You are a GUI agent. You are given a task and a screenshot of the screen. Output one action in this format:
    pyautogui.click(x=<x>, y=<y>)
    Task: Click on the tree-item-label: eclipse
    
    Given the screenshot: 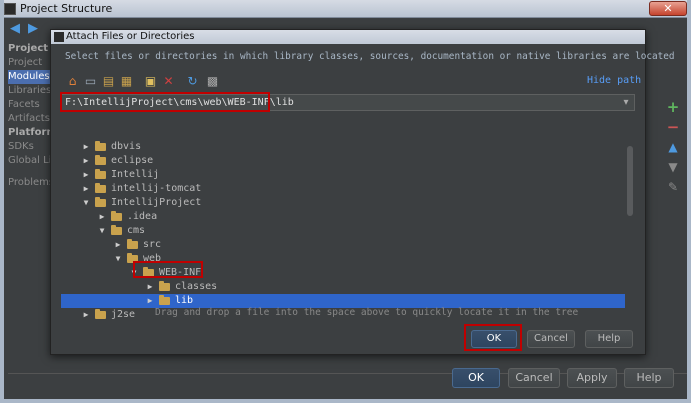 What is the action you would take?
    pyautogui.click(x=132, y=160)
    